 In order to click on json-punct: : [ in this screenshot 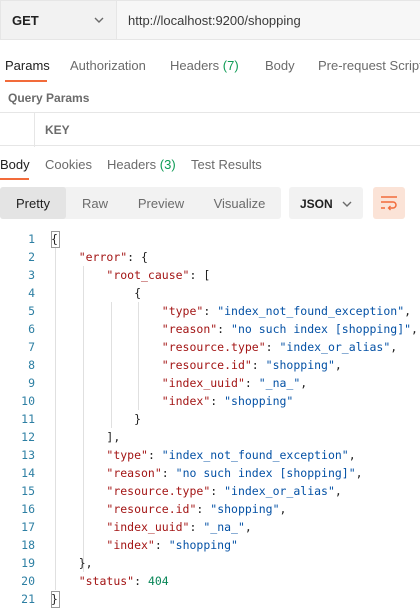, I will do `click(200, 275)`.